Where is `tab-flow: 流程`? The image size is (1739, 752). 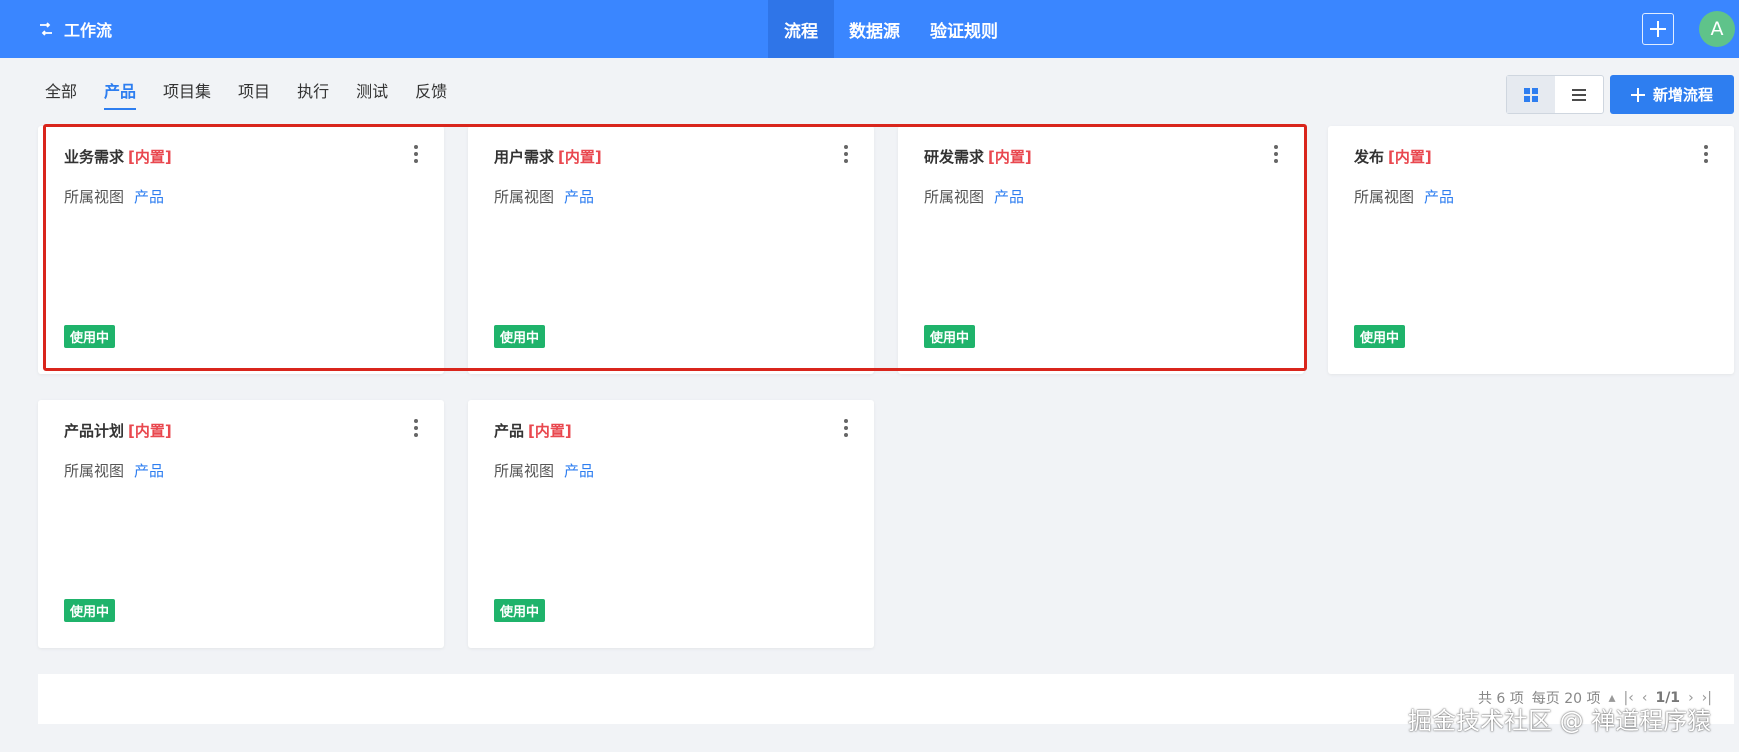 tab-flow: 流程 is located at coordinates (801, 29).